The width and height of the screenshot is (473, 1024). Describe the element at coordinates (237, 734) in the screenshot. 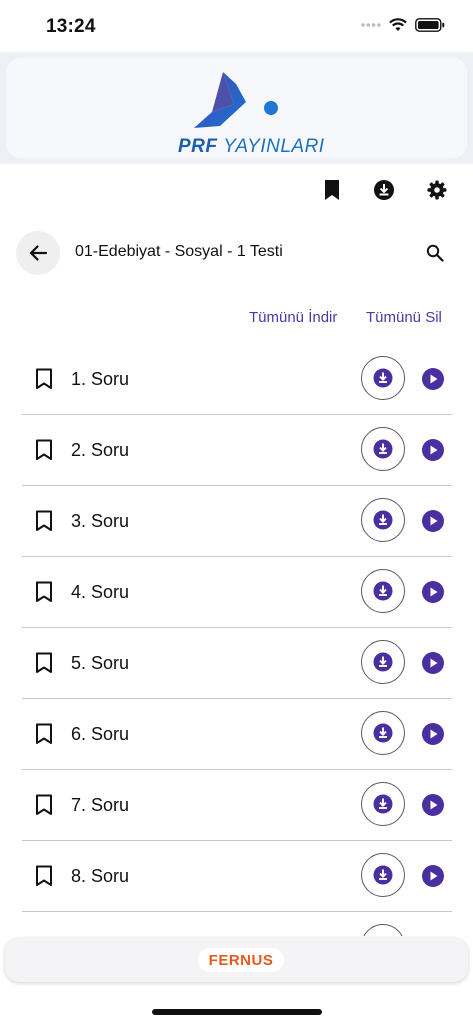

I see `question-row: 6. Soru` at that location.